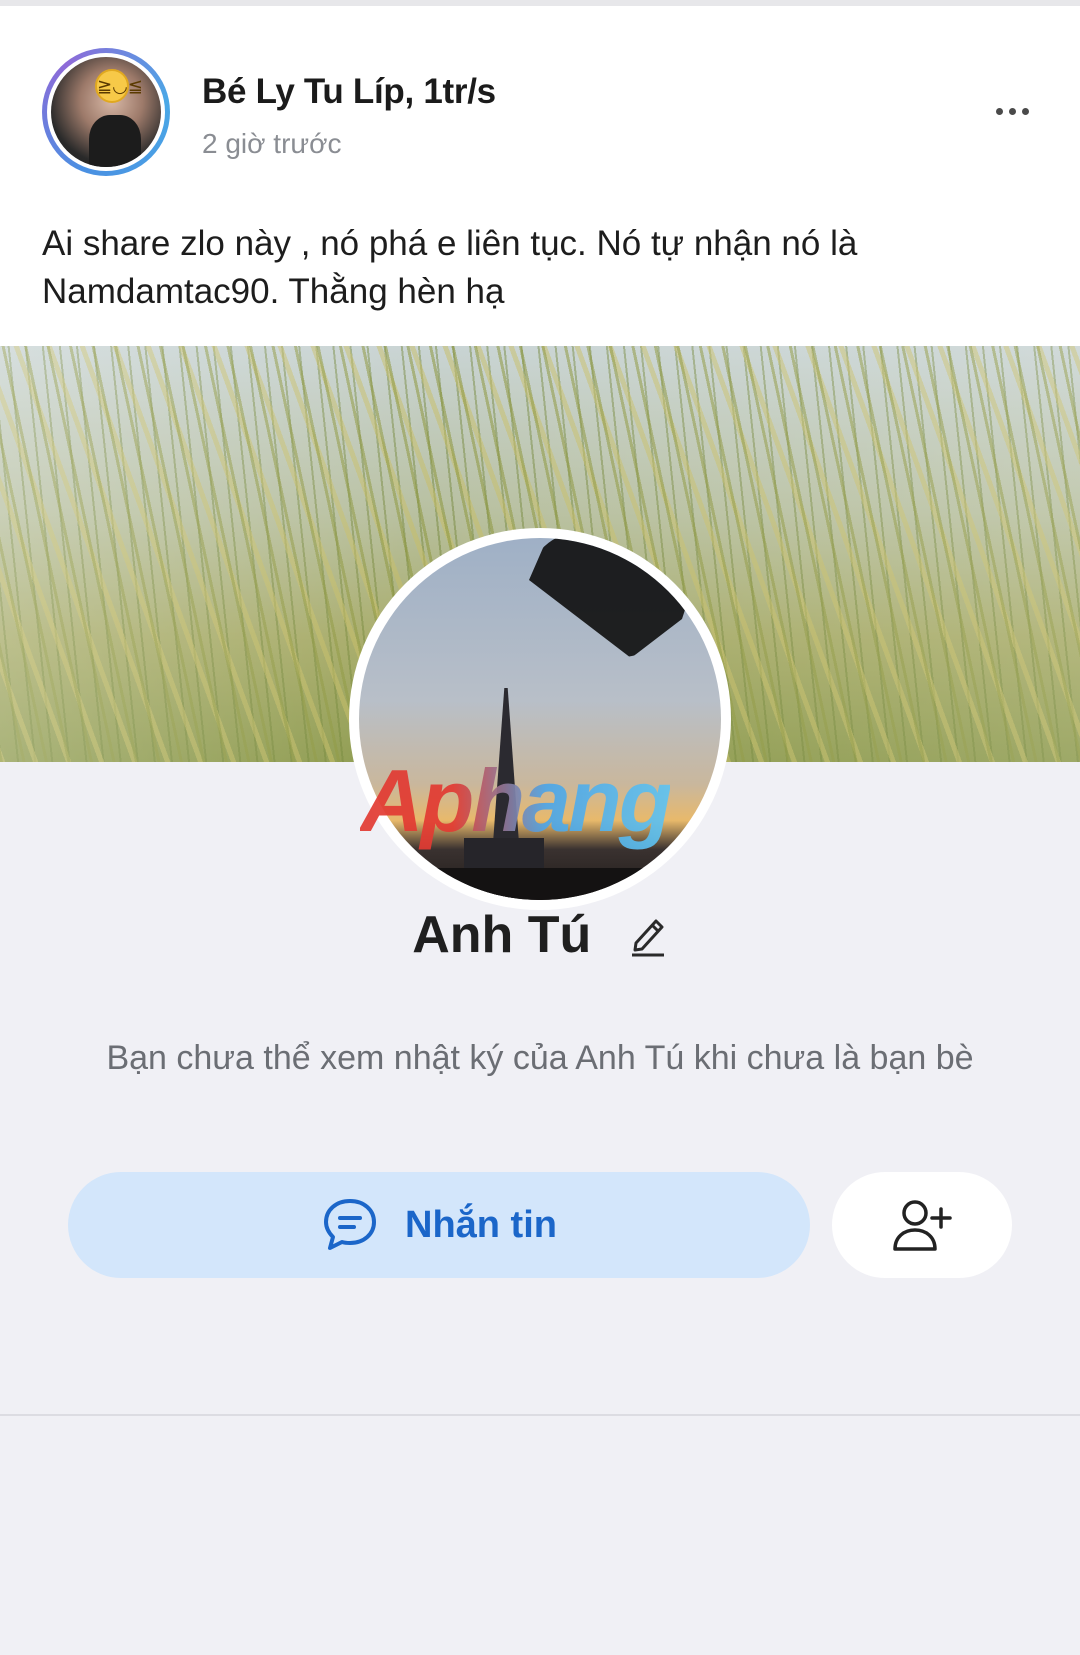  What do you see at coordinates (502, 935) in the screenshot?
I see `profile-name: Anh Tú` at bounding box center [502, 935].